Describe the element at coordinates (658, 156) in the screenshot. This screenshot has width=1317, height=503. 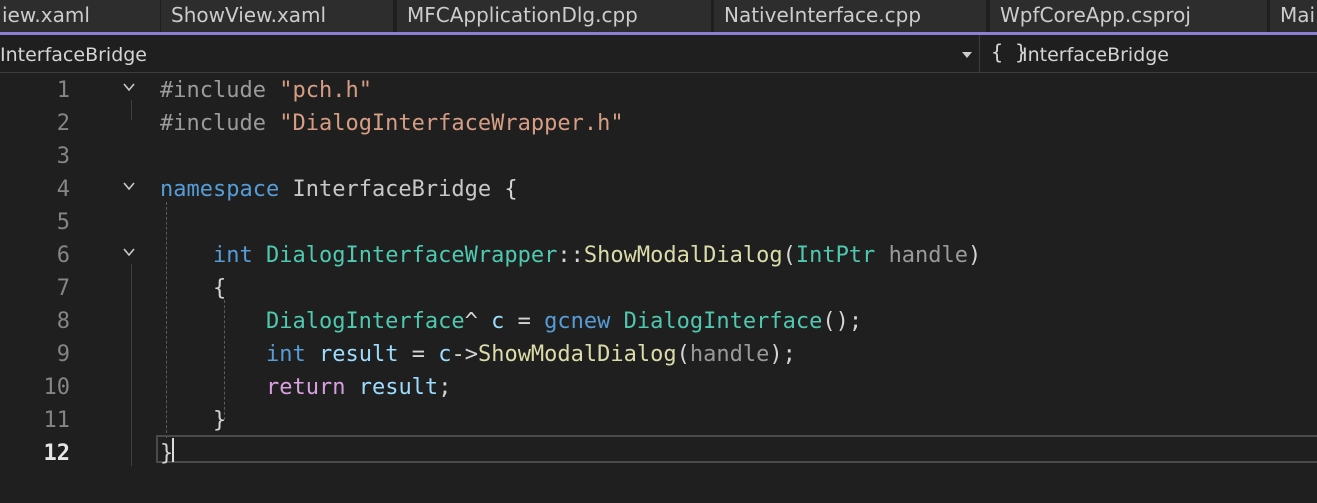
I see `code-line: 3` at that location.